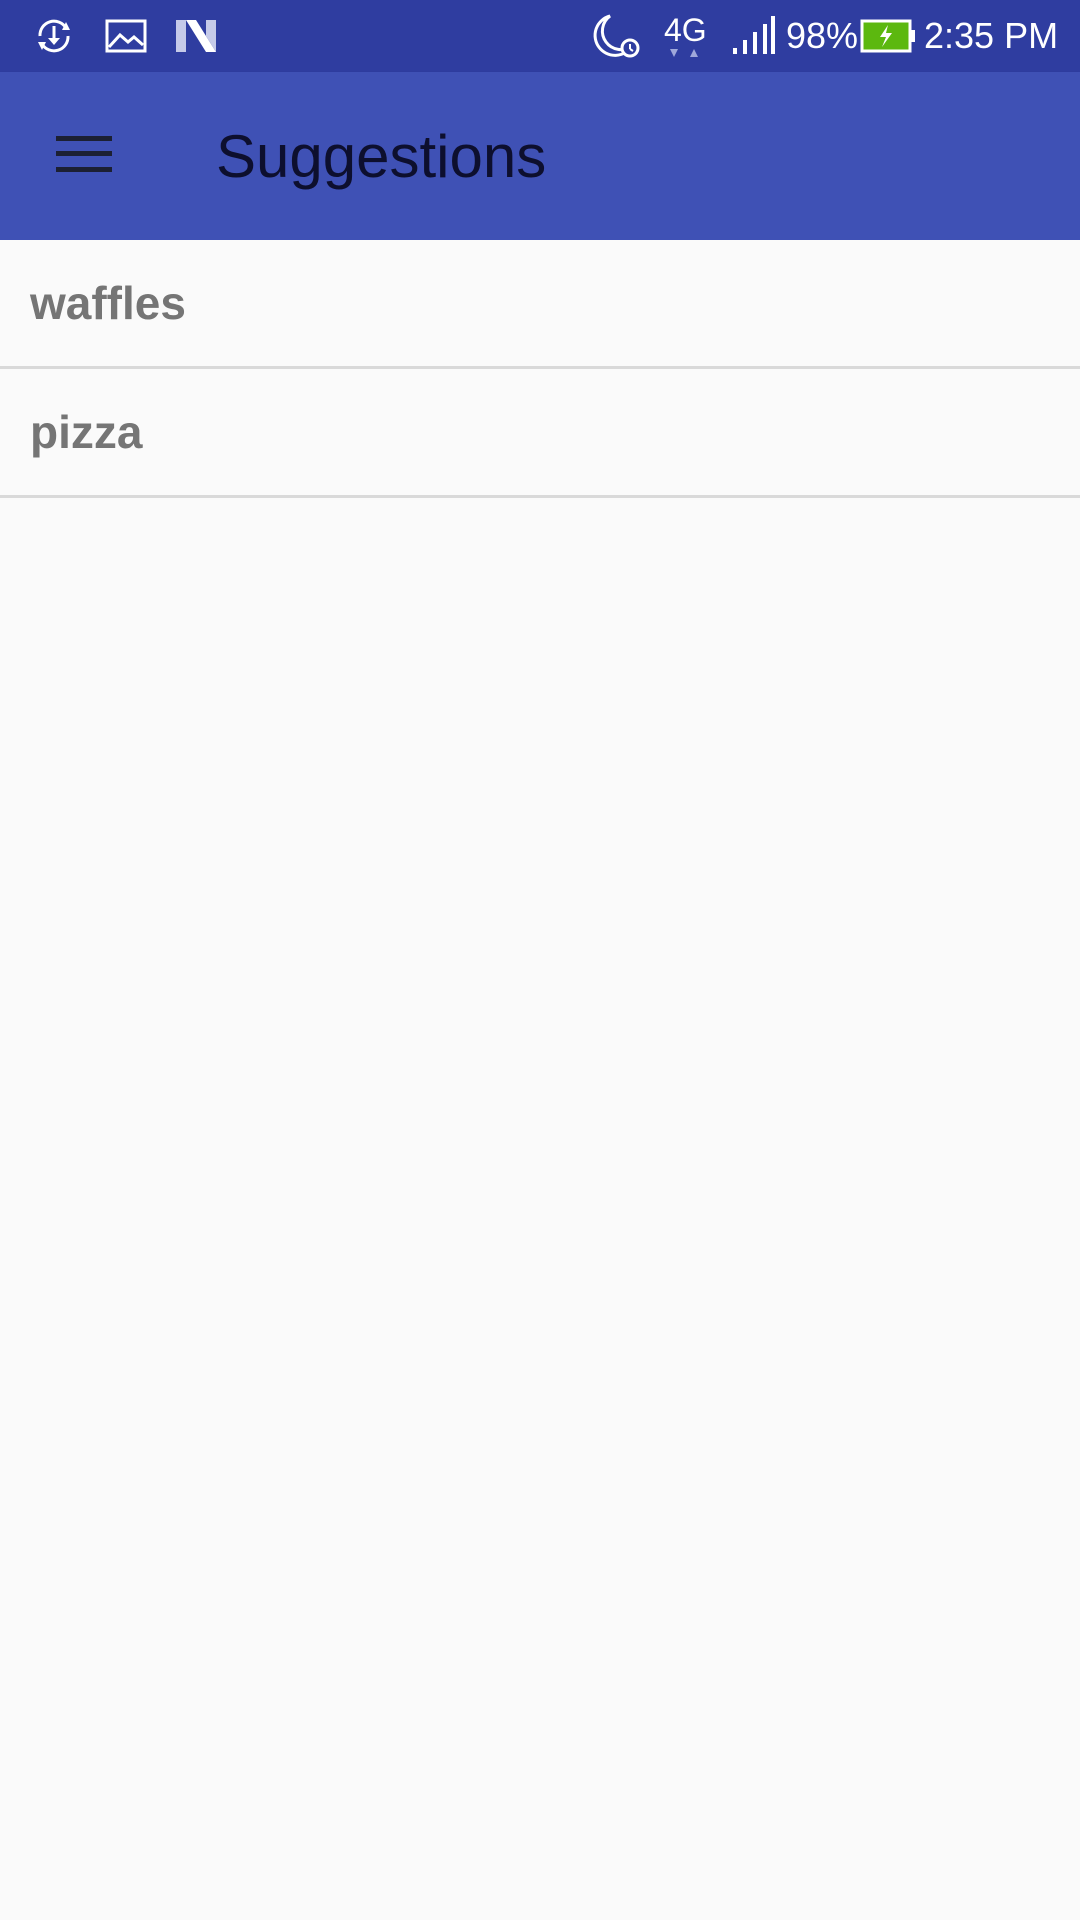 Image resolution: width=1080 pixels, height=1920 pixels. I want to click on signal-icon, so click(754, 36).